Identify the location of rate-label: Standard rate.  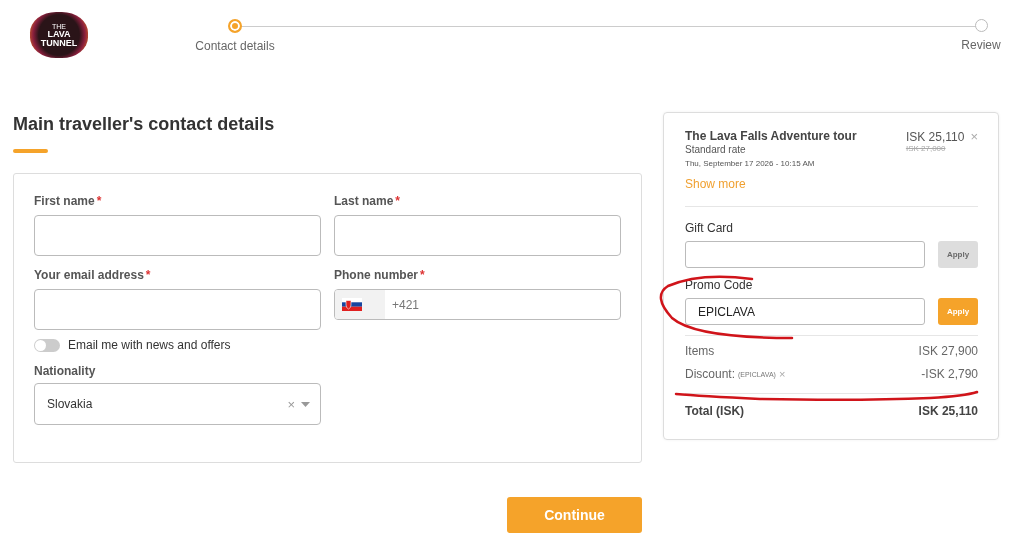
(716, 149).